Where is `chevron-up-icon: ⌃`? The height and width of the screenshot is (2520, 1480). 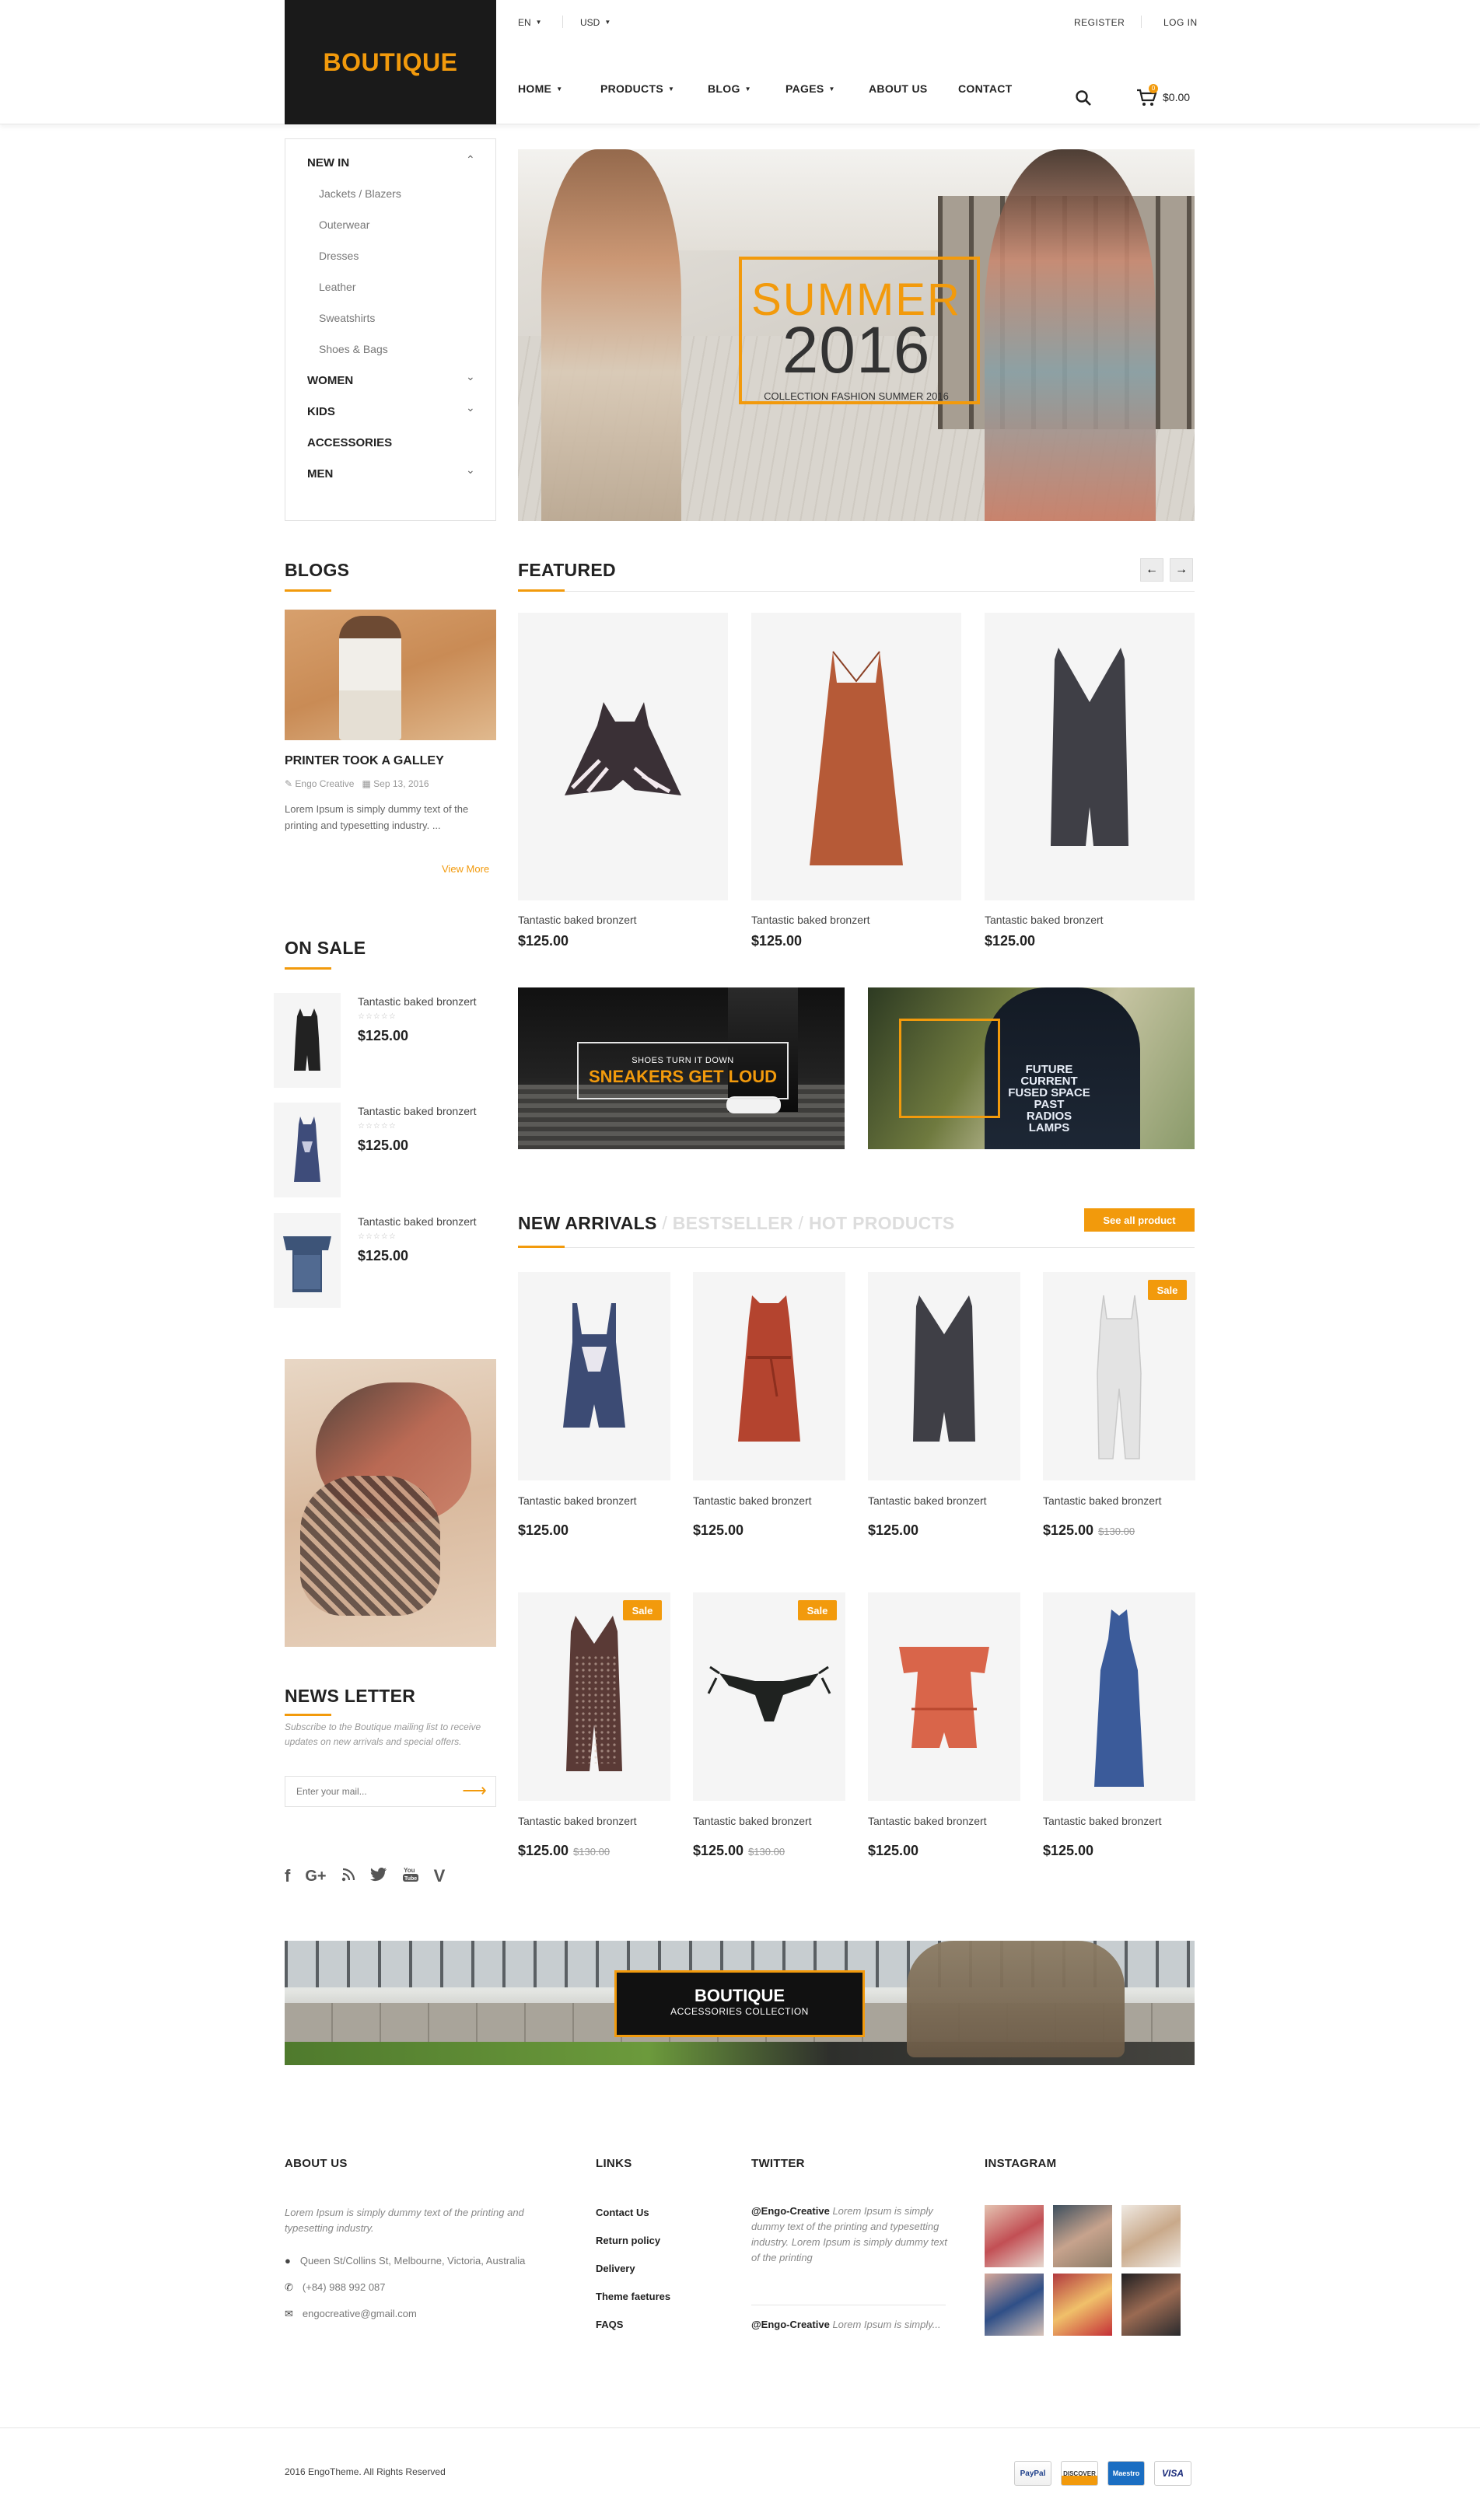 chevron-up-icon: ⌃ is located at coordinates (471, 160).